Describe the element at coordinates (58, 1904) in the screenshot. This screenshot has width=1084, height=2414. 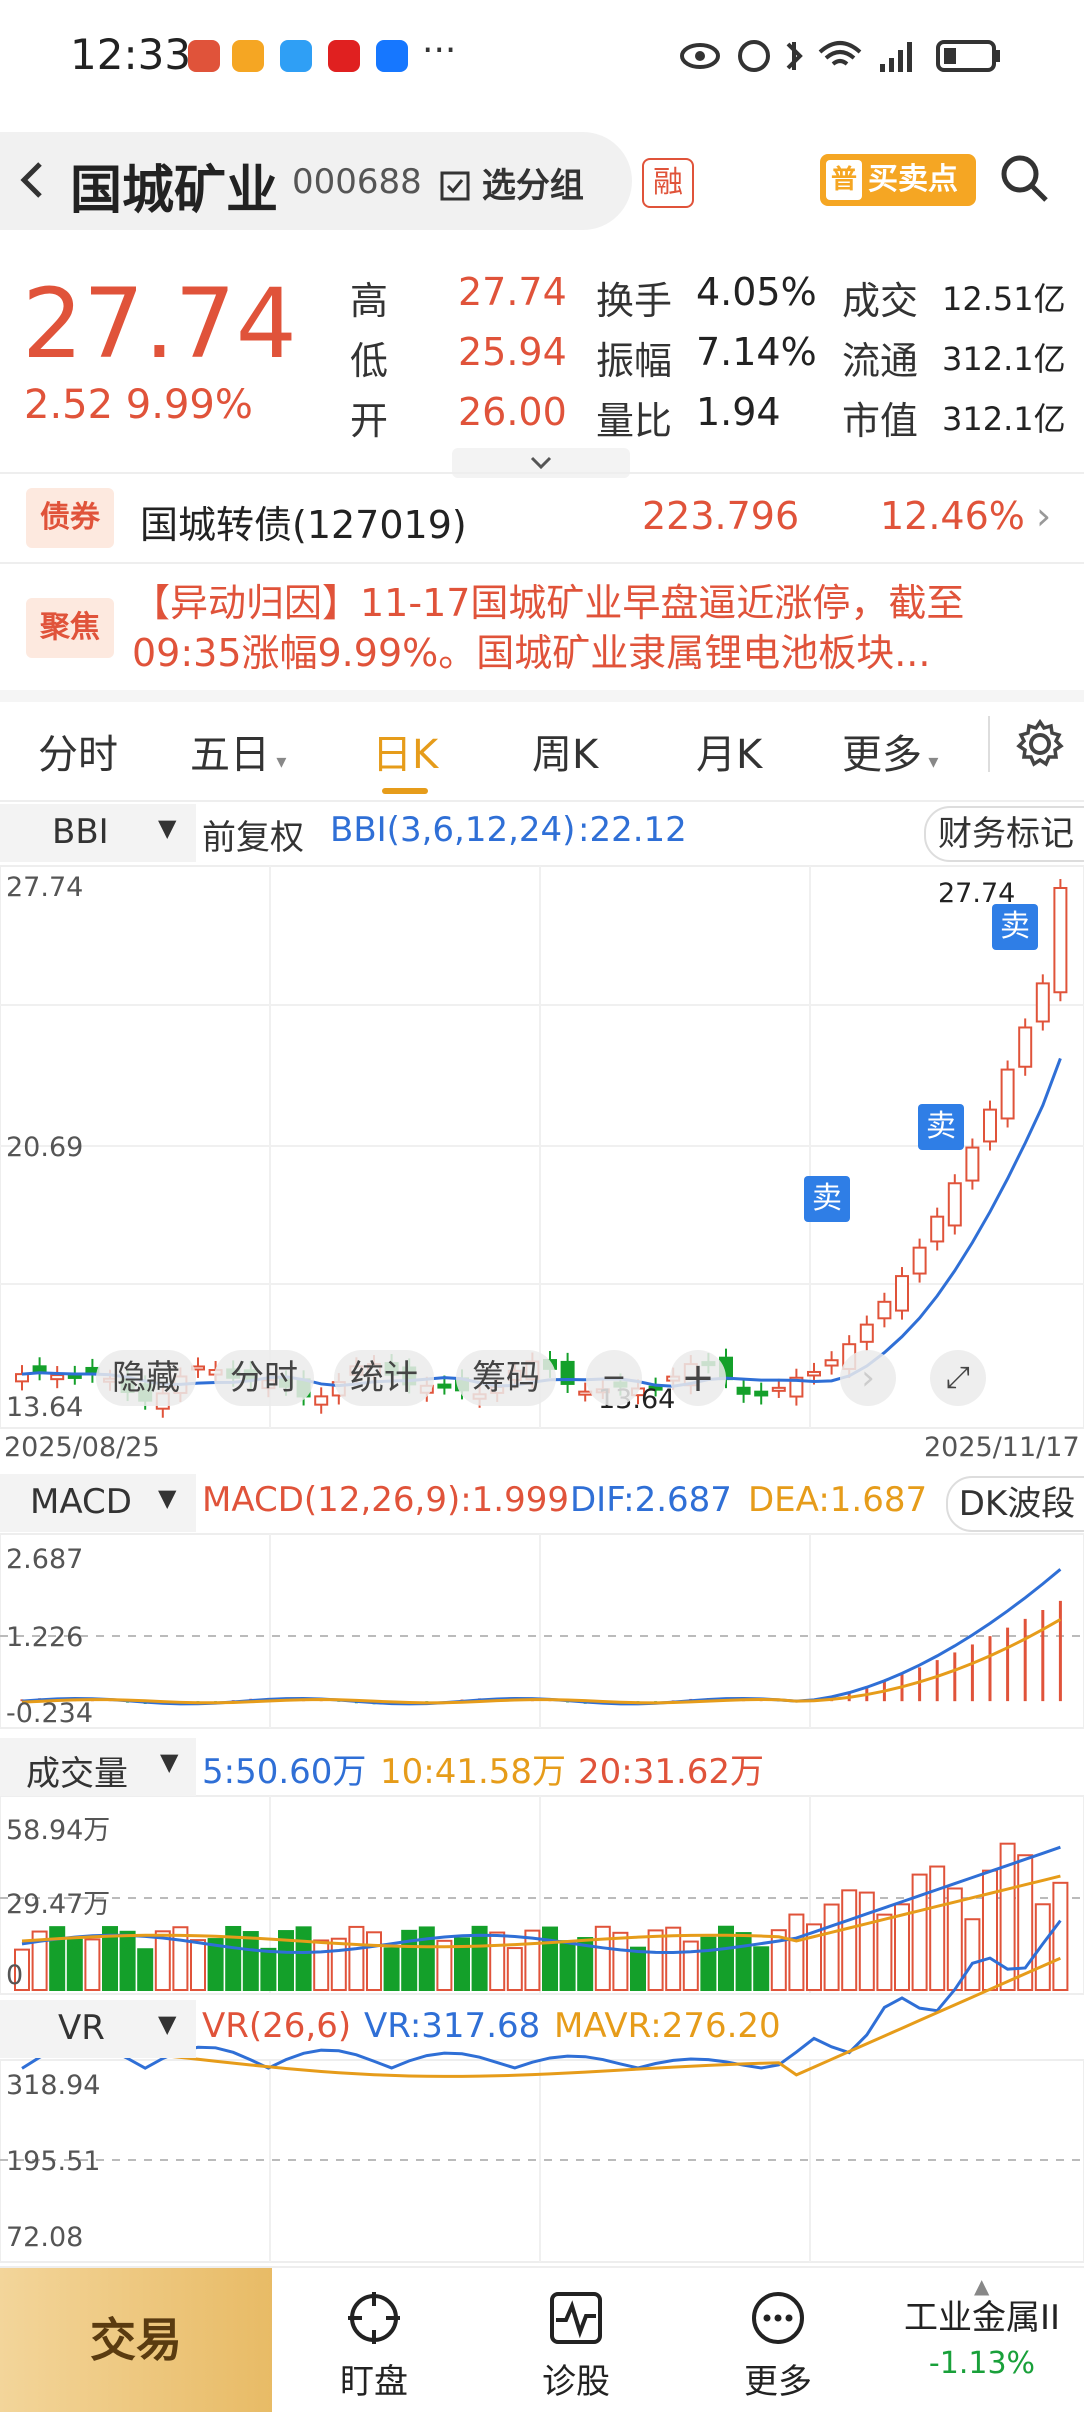
I see `volume-y-mid: 29.47万` at that location.